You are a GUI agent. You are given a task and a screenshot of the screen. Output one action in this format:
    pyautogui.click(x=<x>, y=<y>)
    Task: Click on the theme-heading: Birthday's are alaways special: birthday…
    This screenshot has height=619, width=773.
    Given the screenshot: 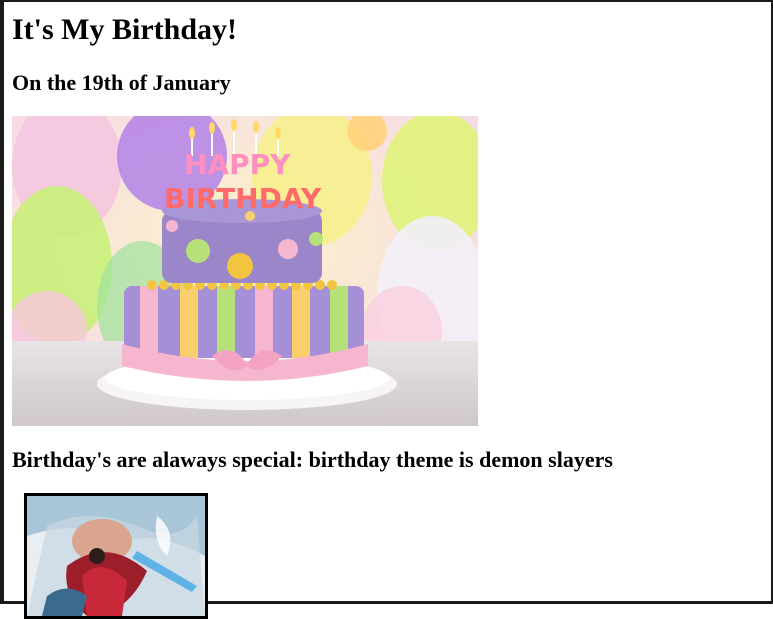 What is the action you would take?
    pyautogui.click(x=312, y=459)
    